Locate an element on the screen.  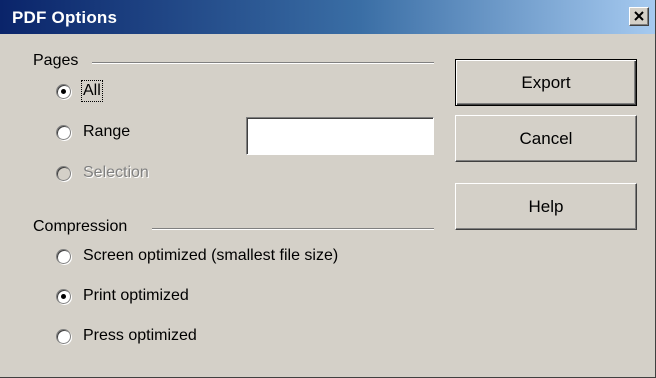
radio-press-optimized: Press optimized is located at coordinates (126, 336).